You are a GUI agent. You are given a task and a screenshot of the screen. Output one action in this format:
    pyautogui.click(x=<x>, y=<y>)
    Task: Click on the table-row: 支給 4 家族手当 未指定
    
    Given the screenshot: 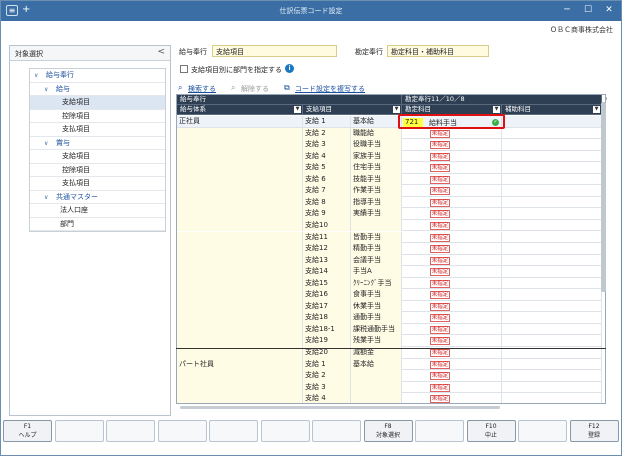 What is the action you would take?
    pyautogui.click(x=389, y=156)
    